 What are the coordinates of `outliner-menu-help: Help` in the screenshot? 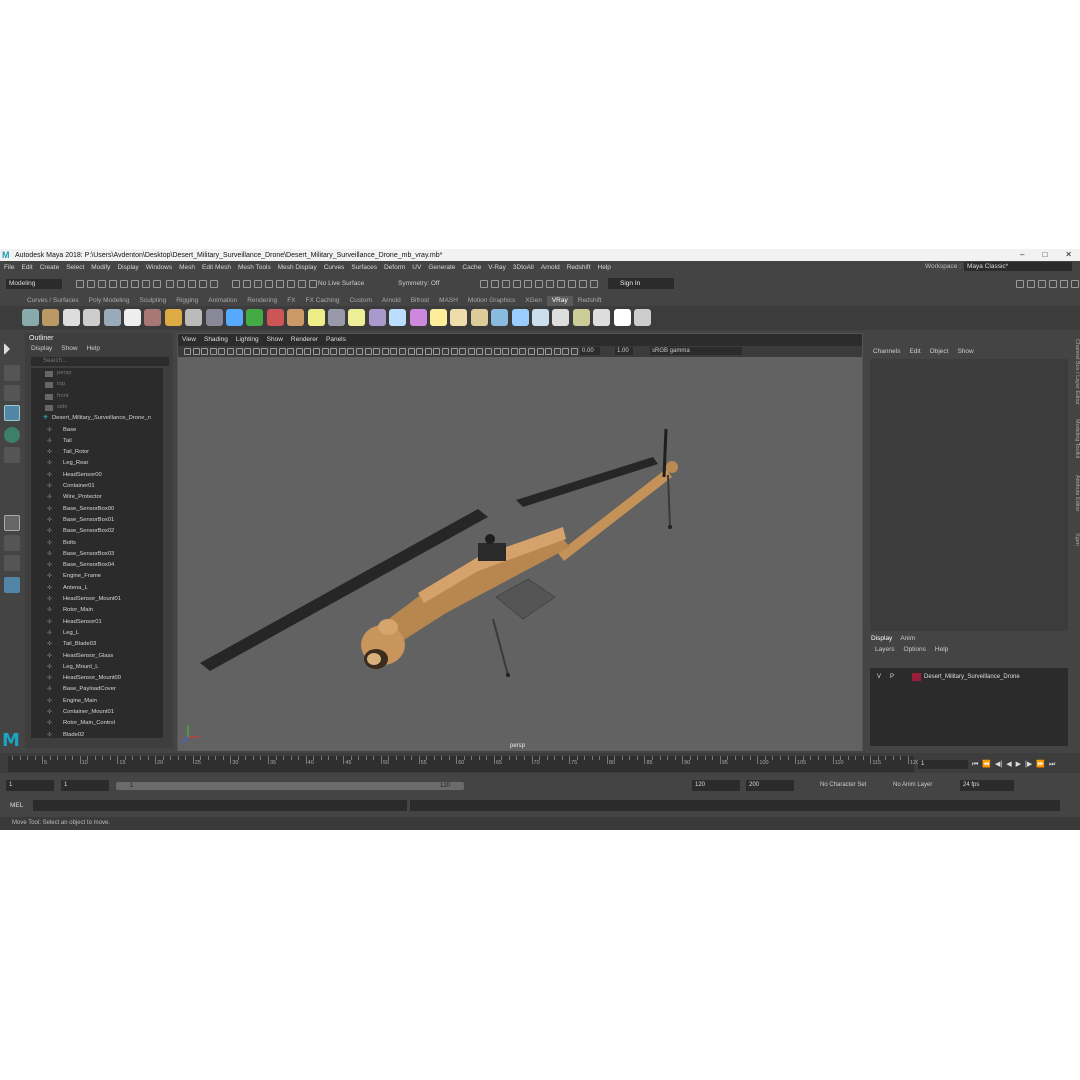 It's located at (93, 348).